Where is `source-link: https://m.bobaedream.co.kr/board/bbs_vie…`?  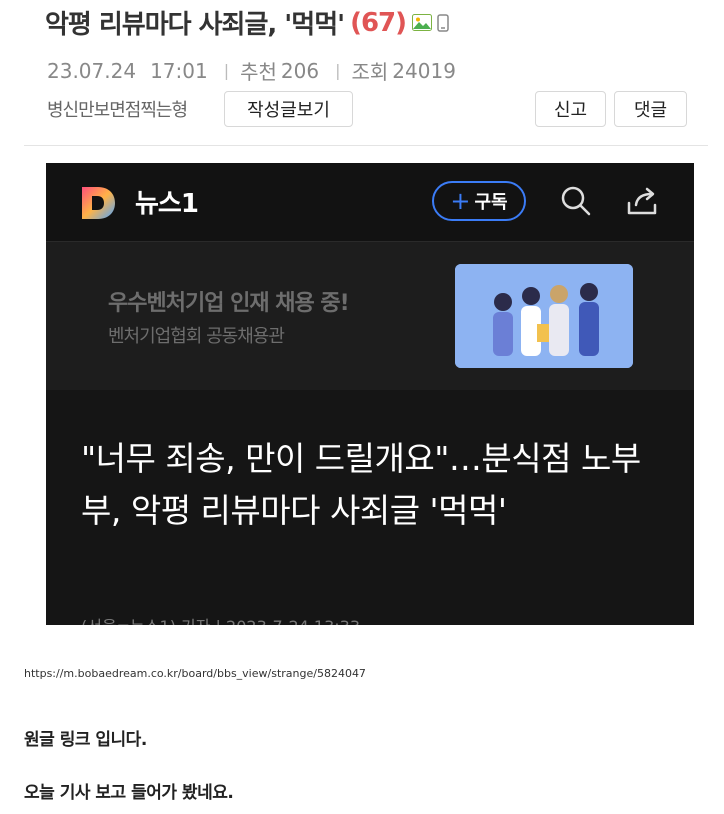
source-link: https://m.bobaedream.co.kr/board/bbs_vie… is located at coordinates (195, 673).